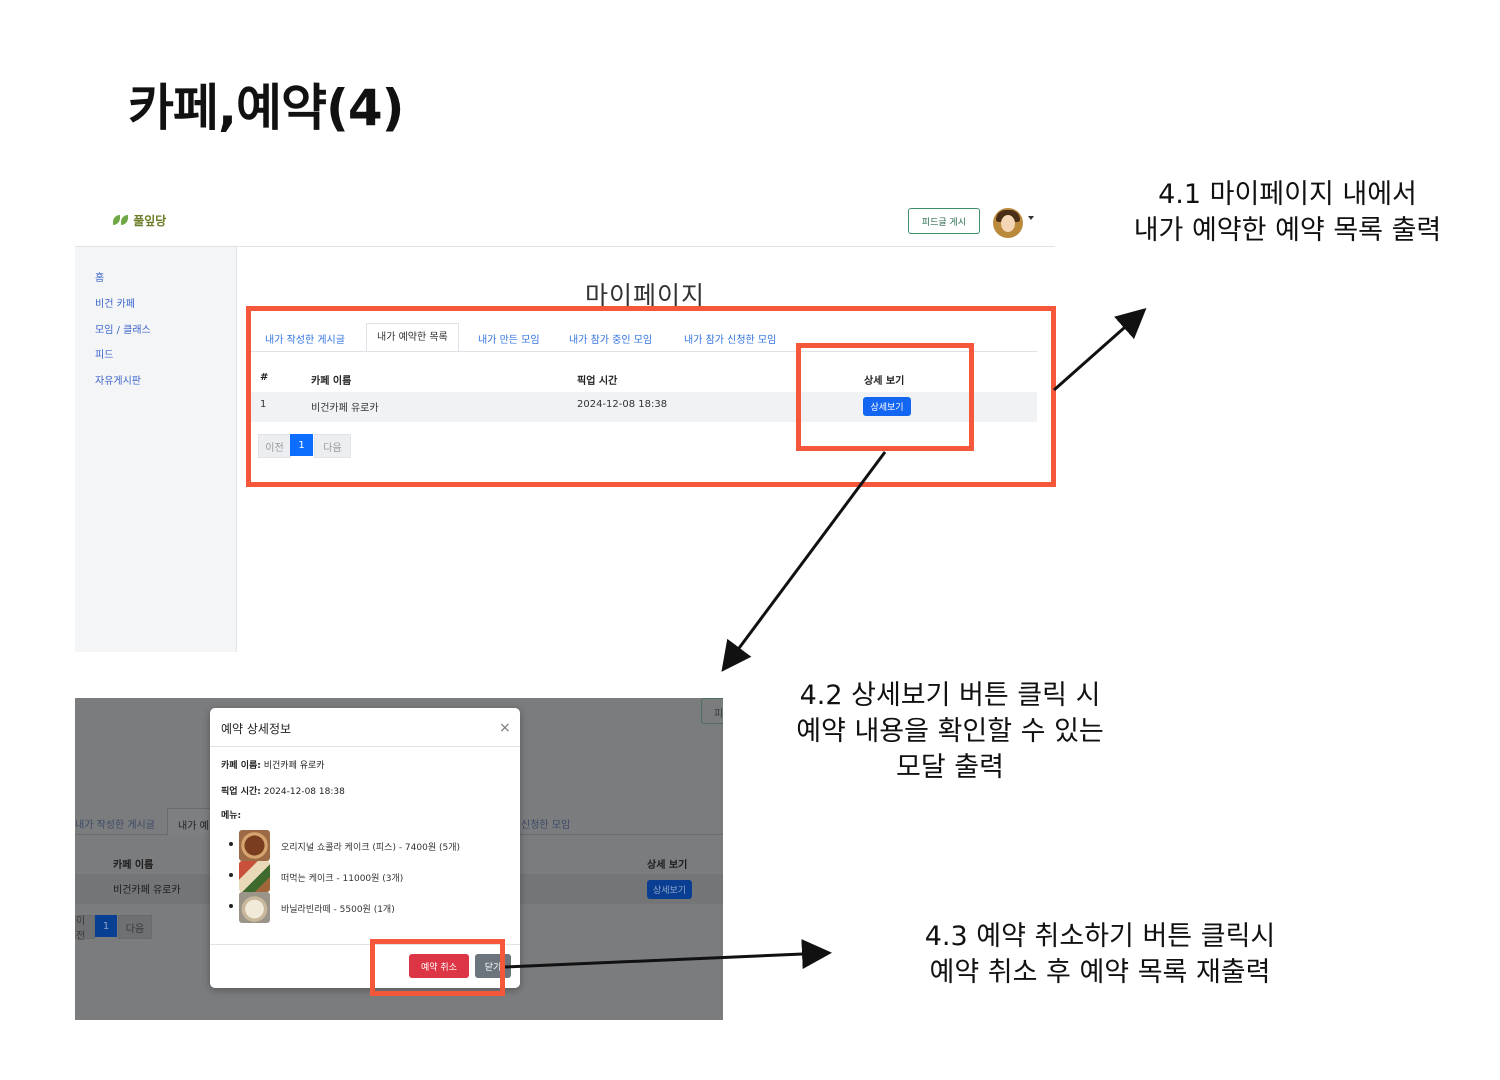 The image size is (1500, 1080). I want to click on arrow-to-modal, so click(804, 561).